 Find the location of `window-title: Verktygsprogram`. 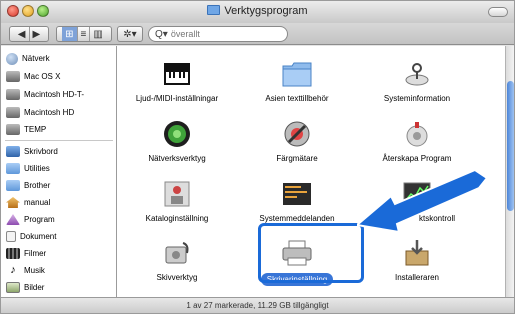

window-title: Verktygsprogram is located at coordinates (257, 11).